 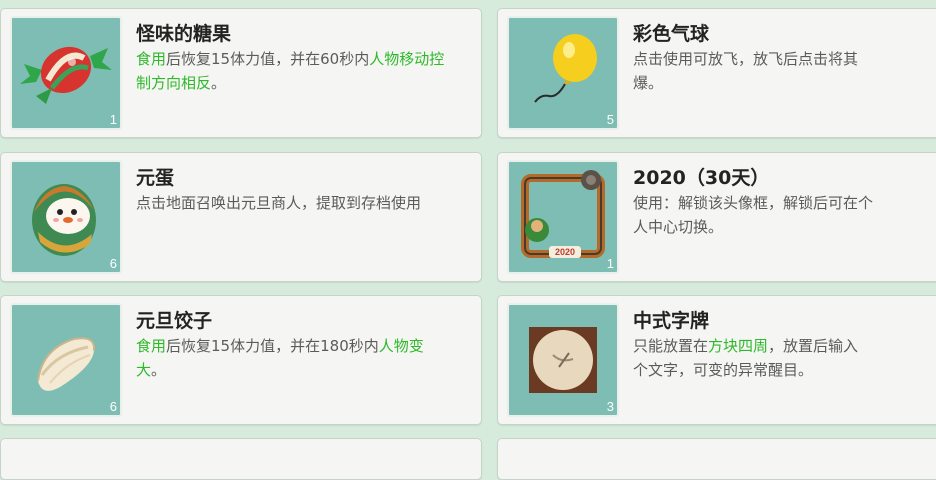 I want to click on item-description: 食用后恢复15体力值，并在180秒内人物变大。, so click(x=280, y=358).